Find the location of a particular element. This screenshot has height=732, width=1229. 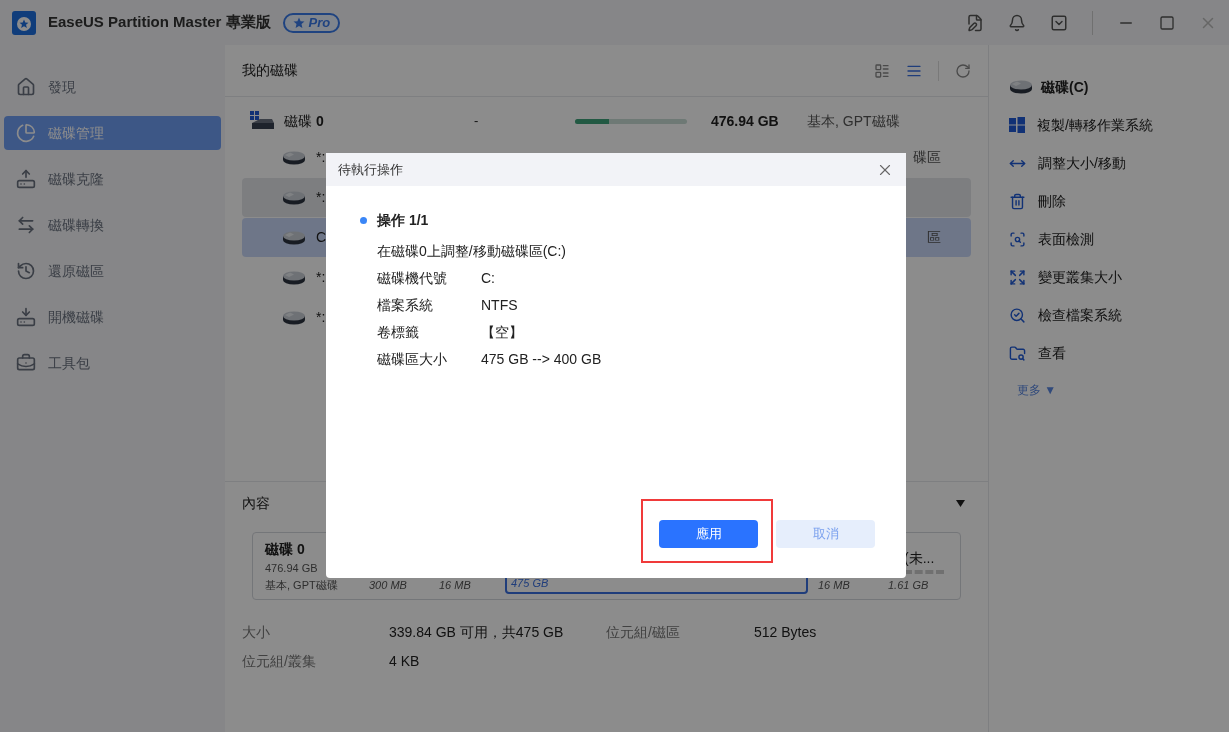

property-label: 位元組/叢集 is located at coordinates (279, 661).